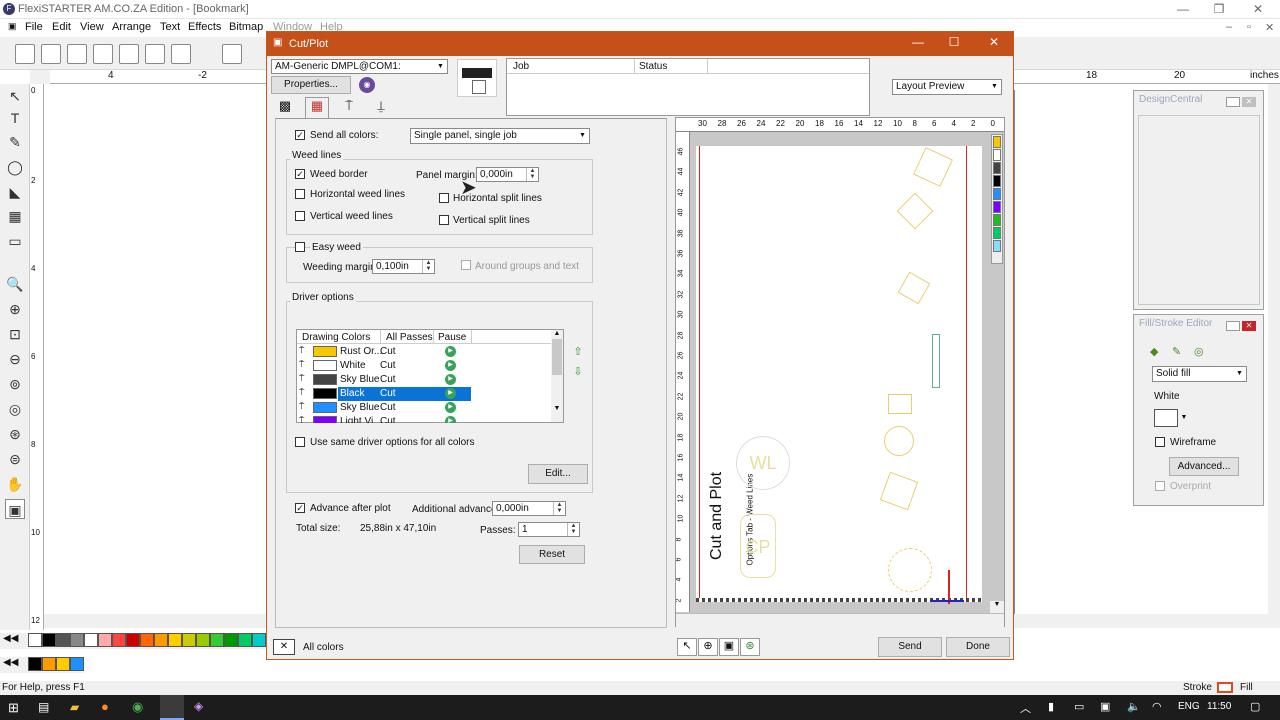 This screenshot has width=1280, height=720. What do you see at coordinates (1134, 706) in the screenshot?
I see `volume-icon: 🔈` at bounding box center [1134, 706].